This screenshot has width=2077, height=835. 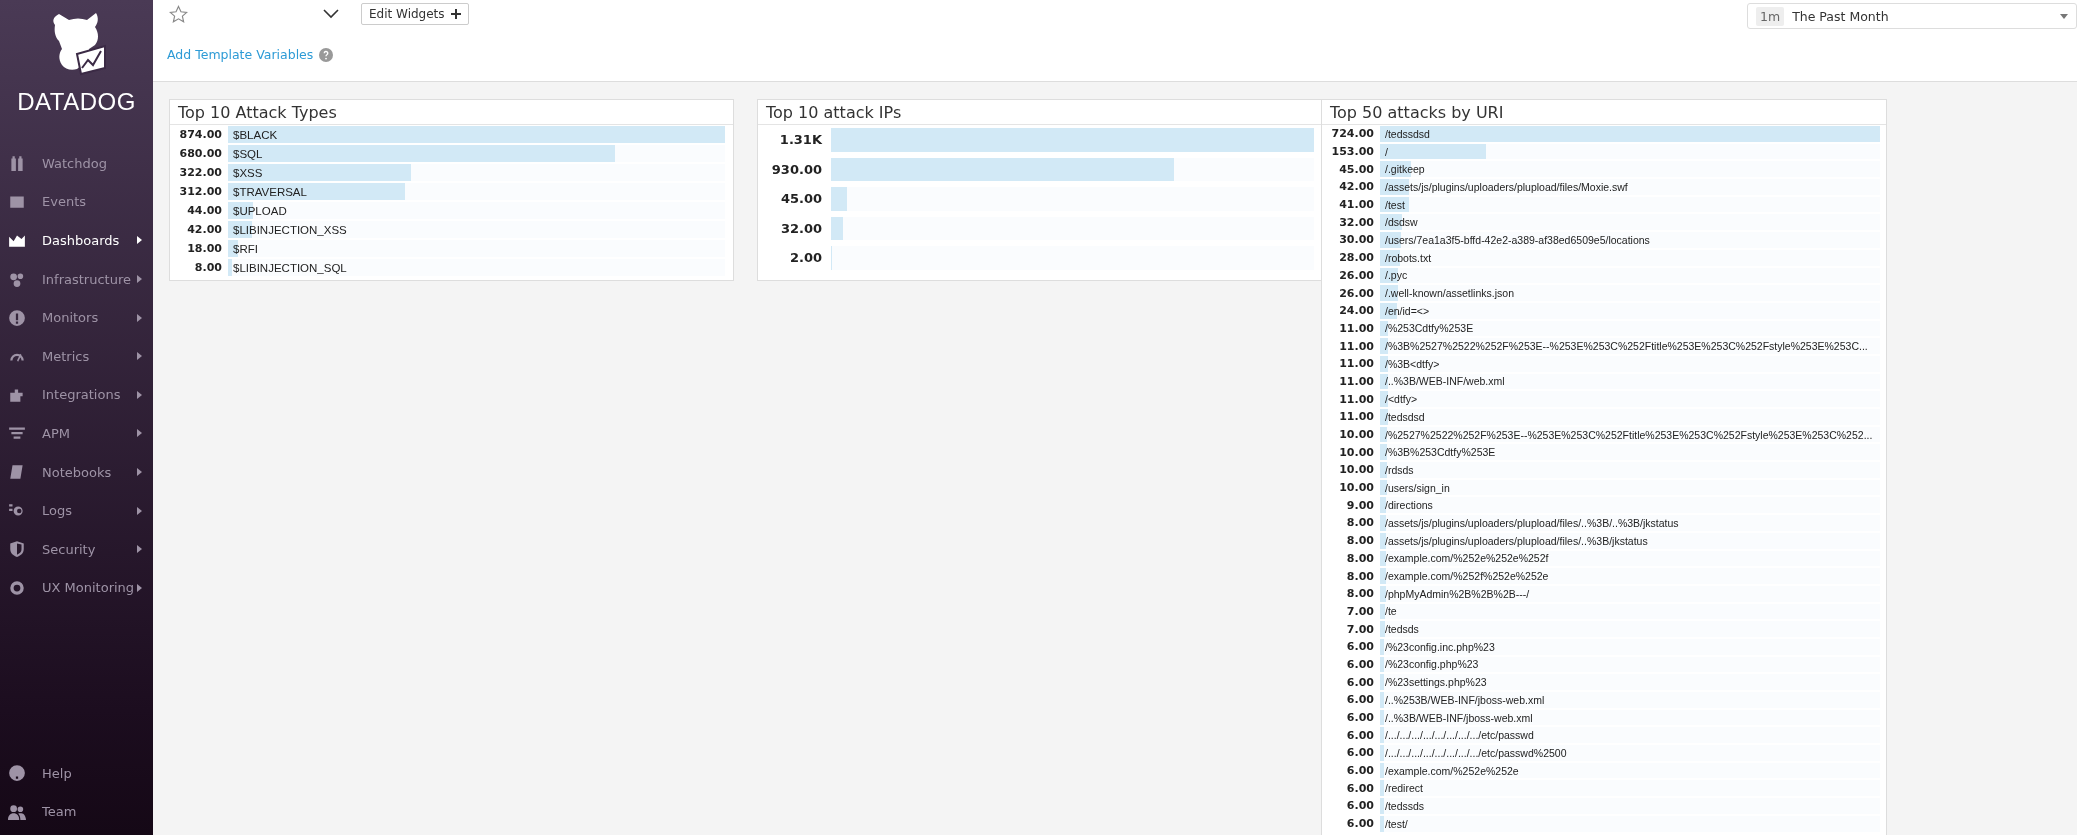 I want to click on row-label: /en/id=<>, so click(x=1407, y=310).